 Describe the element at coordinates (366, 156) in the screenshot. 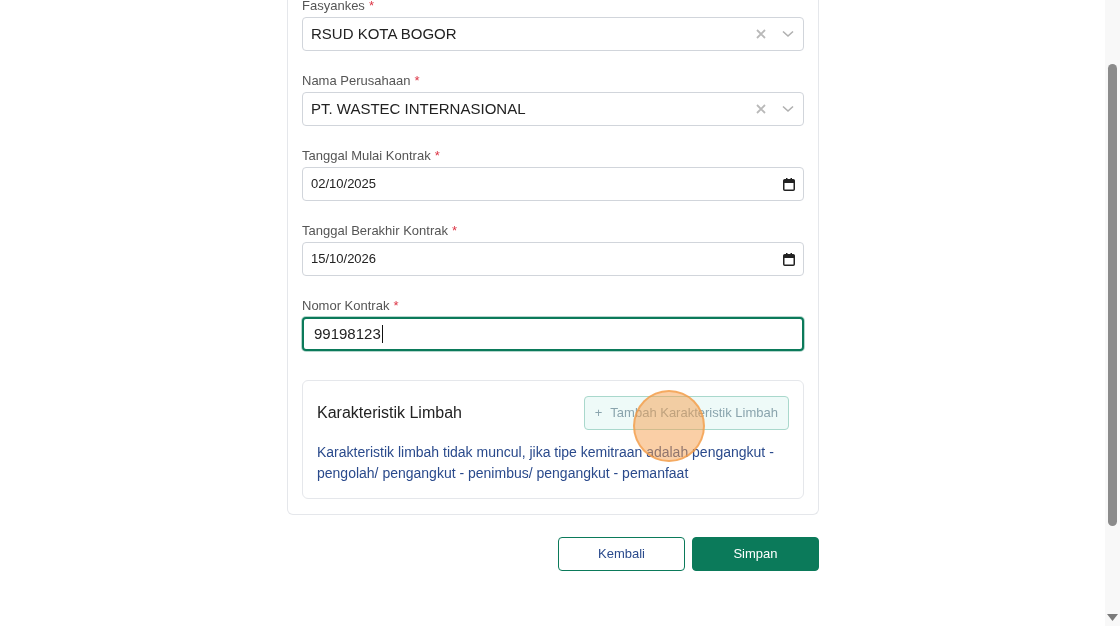

I see `field-label: Tanggal Mulai Kontrak` at that location.